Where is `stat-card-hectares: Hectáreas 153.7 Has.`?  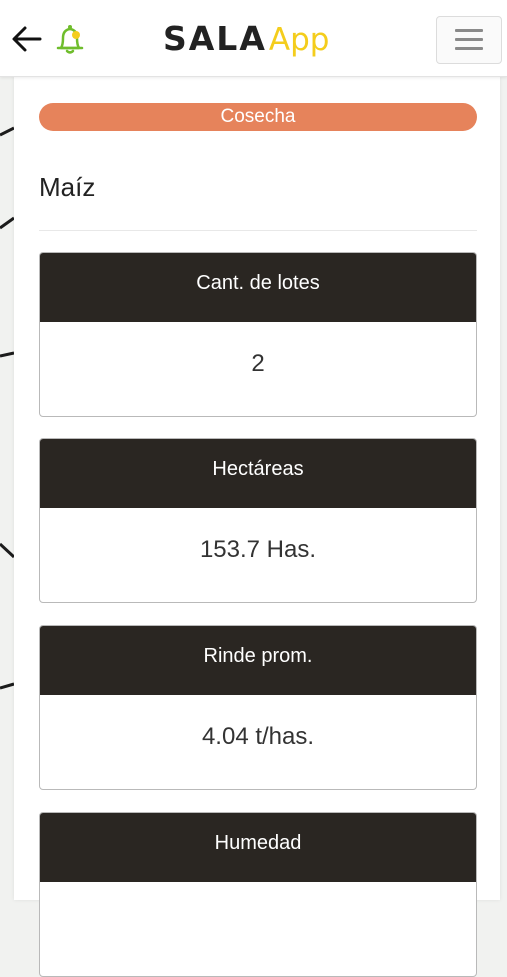
stat-card-hectares: Hectáreas 153.7 Has. is located at coordinates (258, 520).